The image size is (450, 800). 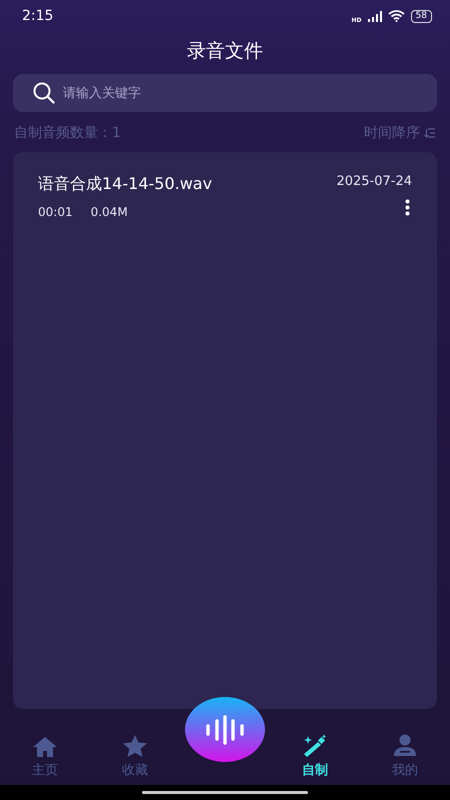 What do you see at coordinates (109, 212) in the screenshot?
I see `file-size: 0.04M` at bounding box center [109, 212].